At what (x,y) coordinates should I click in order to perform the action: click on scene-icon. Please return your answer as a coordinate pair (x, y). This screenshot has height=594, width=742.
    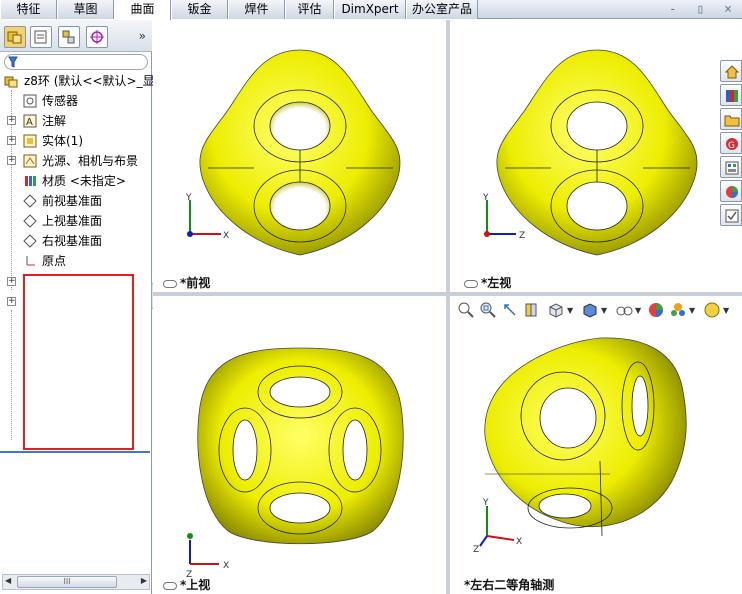
    Looking at the image, I should click on (678, 310).